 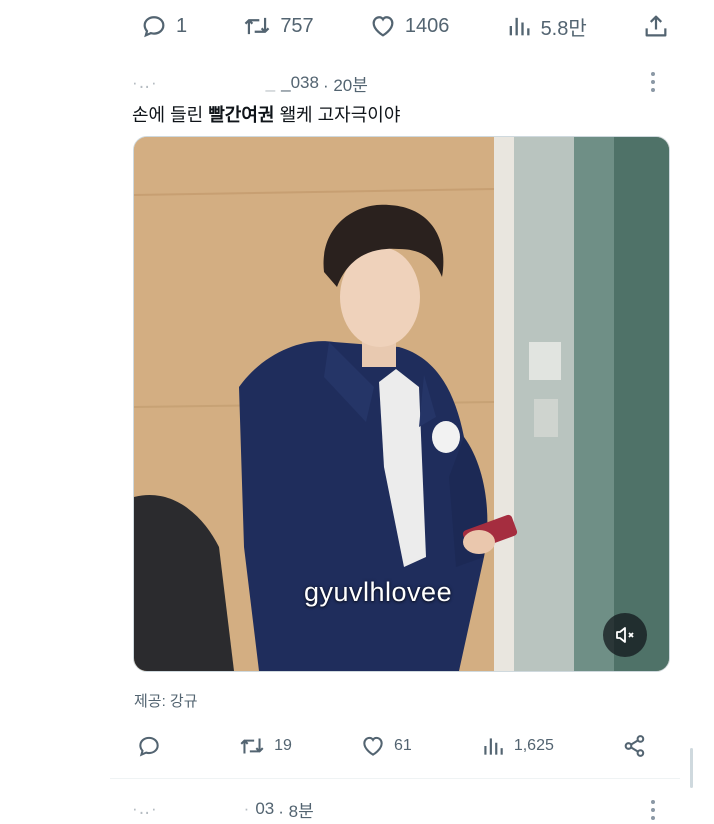 I want to click on previous-tweet-action-bar: 1 757 1406 5.8만, so click(x=405, y=26).